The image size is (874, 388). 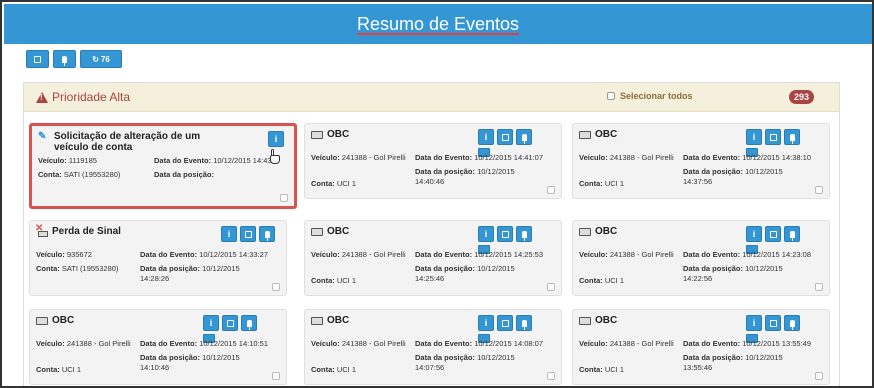 I want to click on event-date-field: Data do Evento: 10/12/2015 14:23:08, so click(x=747, y=255).